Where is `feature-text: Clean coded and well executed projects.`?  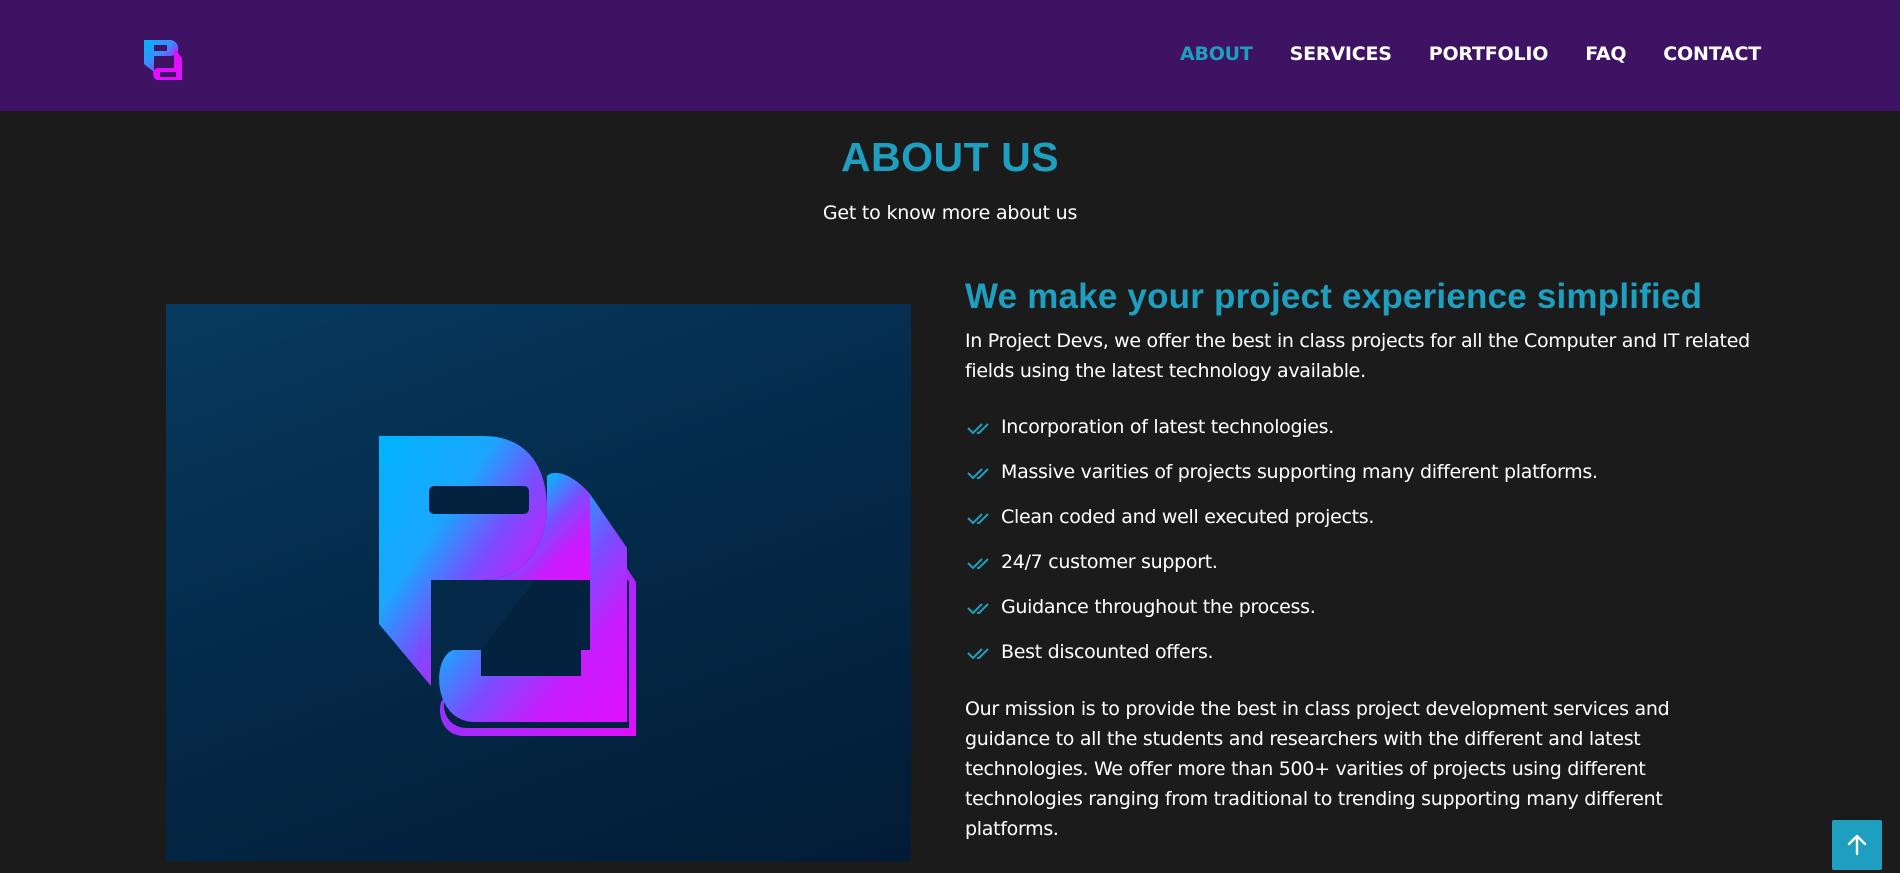 feature-text: Clean coded and well executed projects. is located at coordinates (1188, 516).